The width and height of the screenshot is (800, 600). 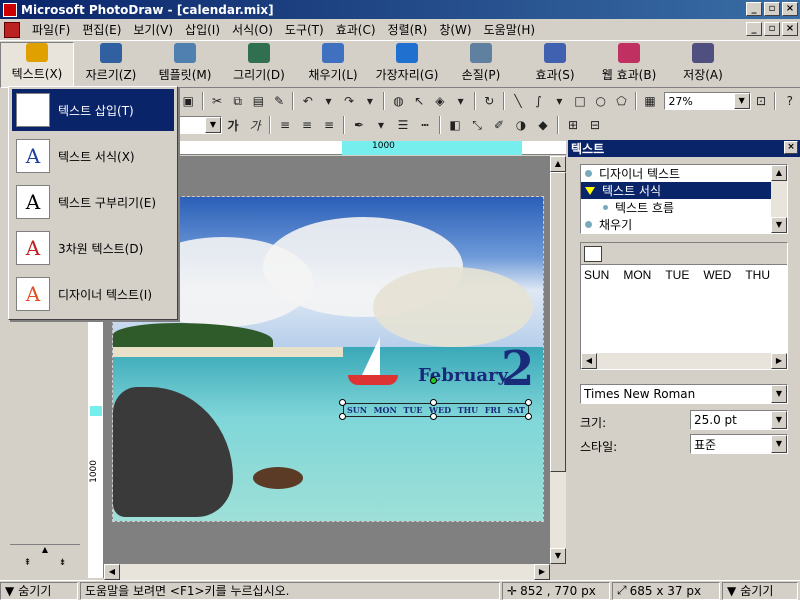 I want to click on size-combo: 25.0 pt ▼, so click(x=739, y=420).